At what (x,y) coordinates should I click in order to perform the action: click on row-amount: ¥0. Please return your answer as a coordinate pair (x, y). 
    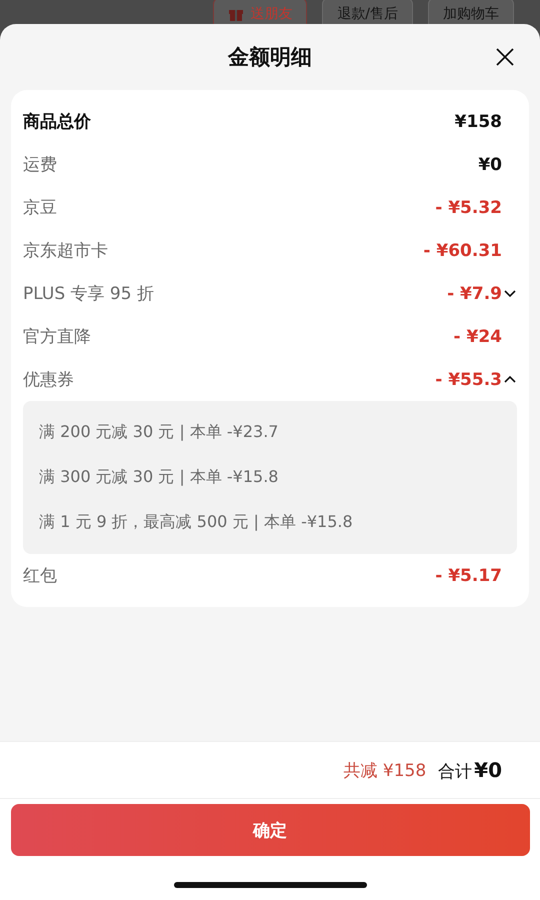
    Looking at the image, I should click on (490, 164).